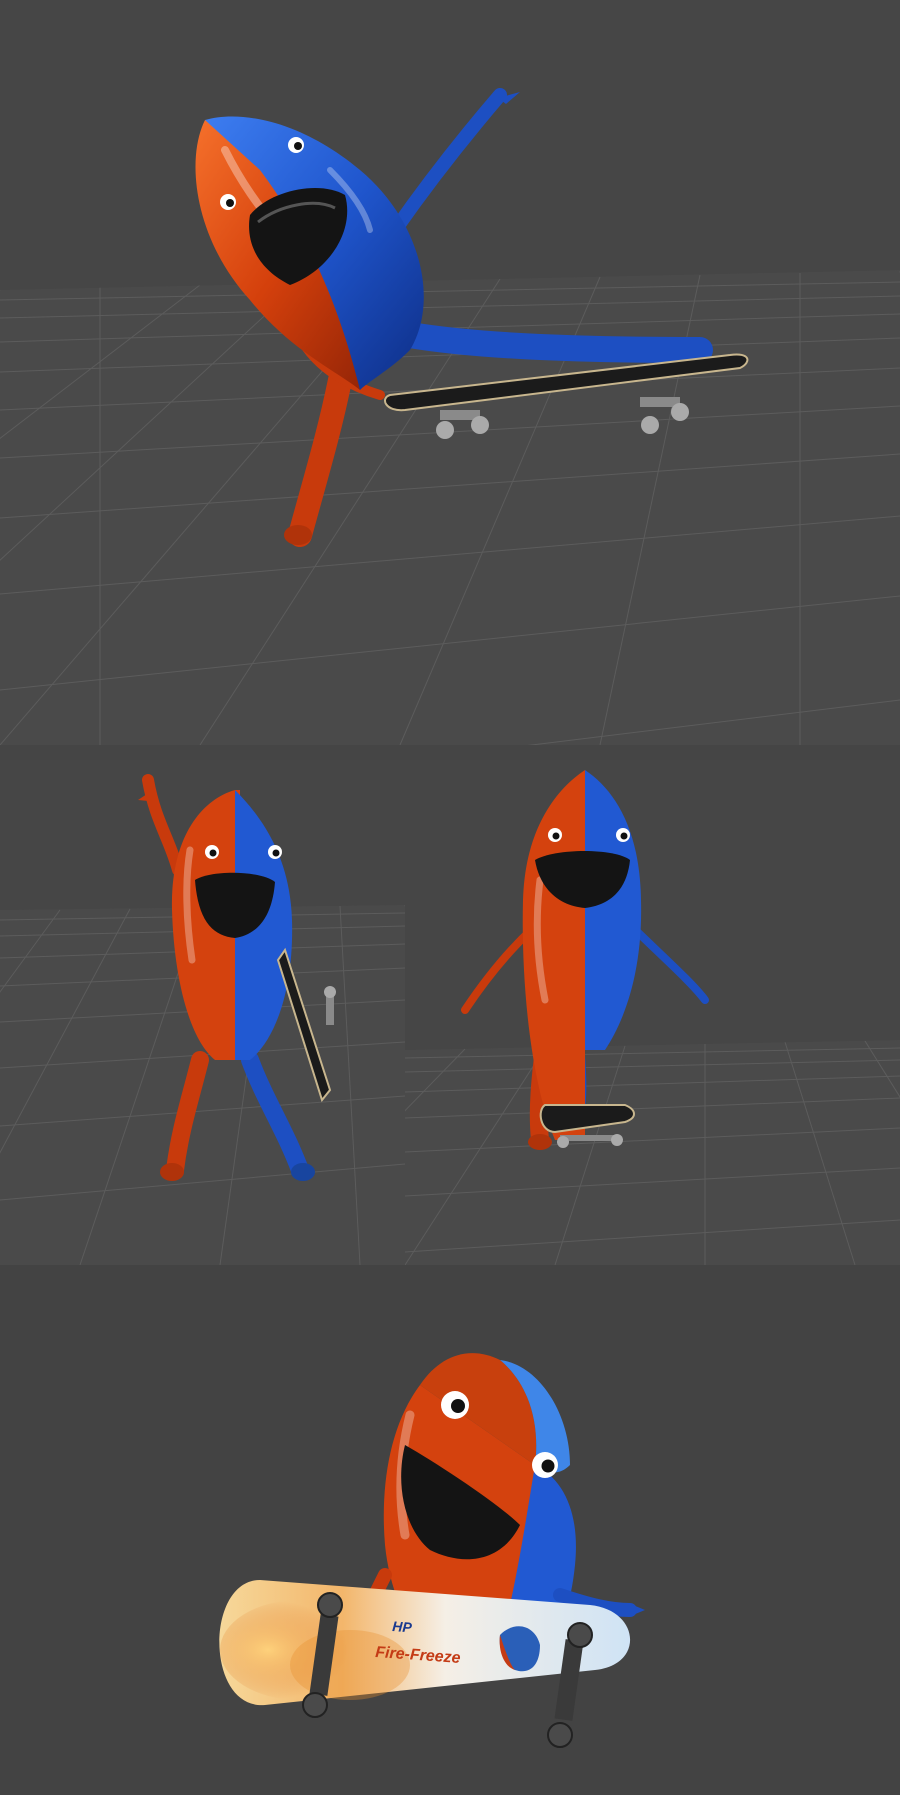 The image size is (900, 1795). I want to click on floor-plane, so click(652, 1152).